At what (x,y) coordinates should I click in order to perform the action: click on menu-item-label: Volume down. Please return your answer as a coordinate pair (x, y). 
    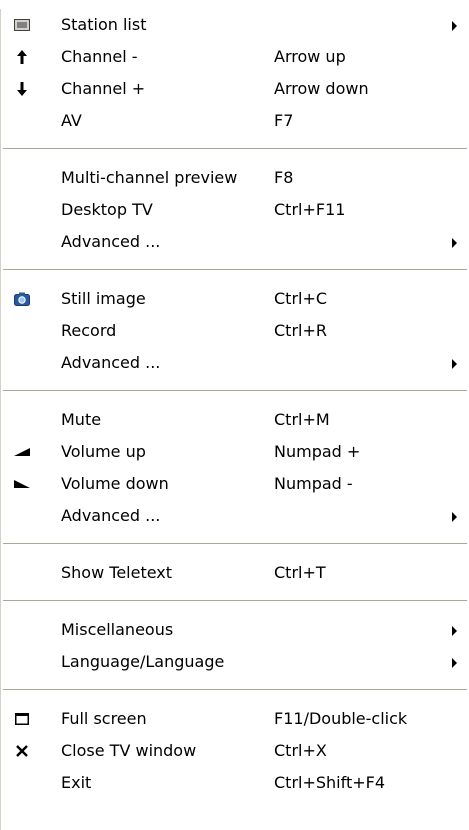
    Looking at the image, I should click on (115, 483).